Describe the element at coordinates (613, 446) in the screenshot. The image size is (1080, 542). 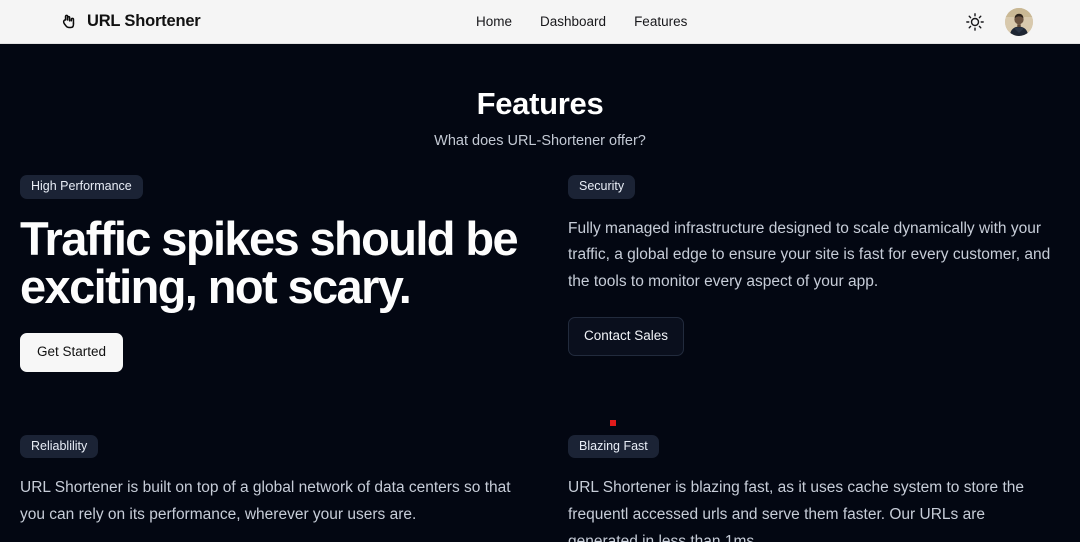
I see `badge-blazing-fast: Blazing Fast` at that location.